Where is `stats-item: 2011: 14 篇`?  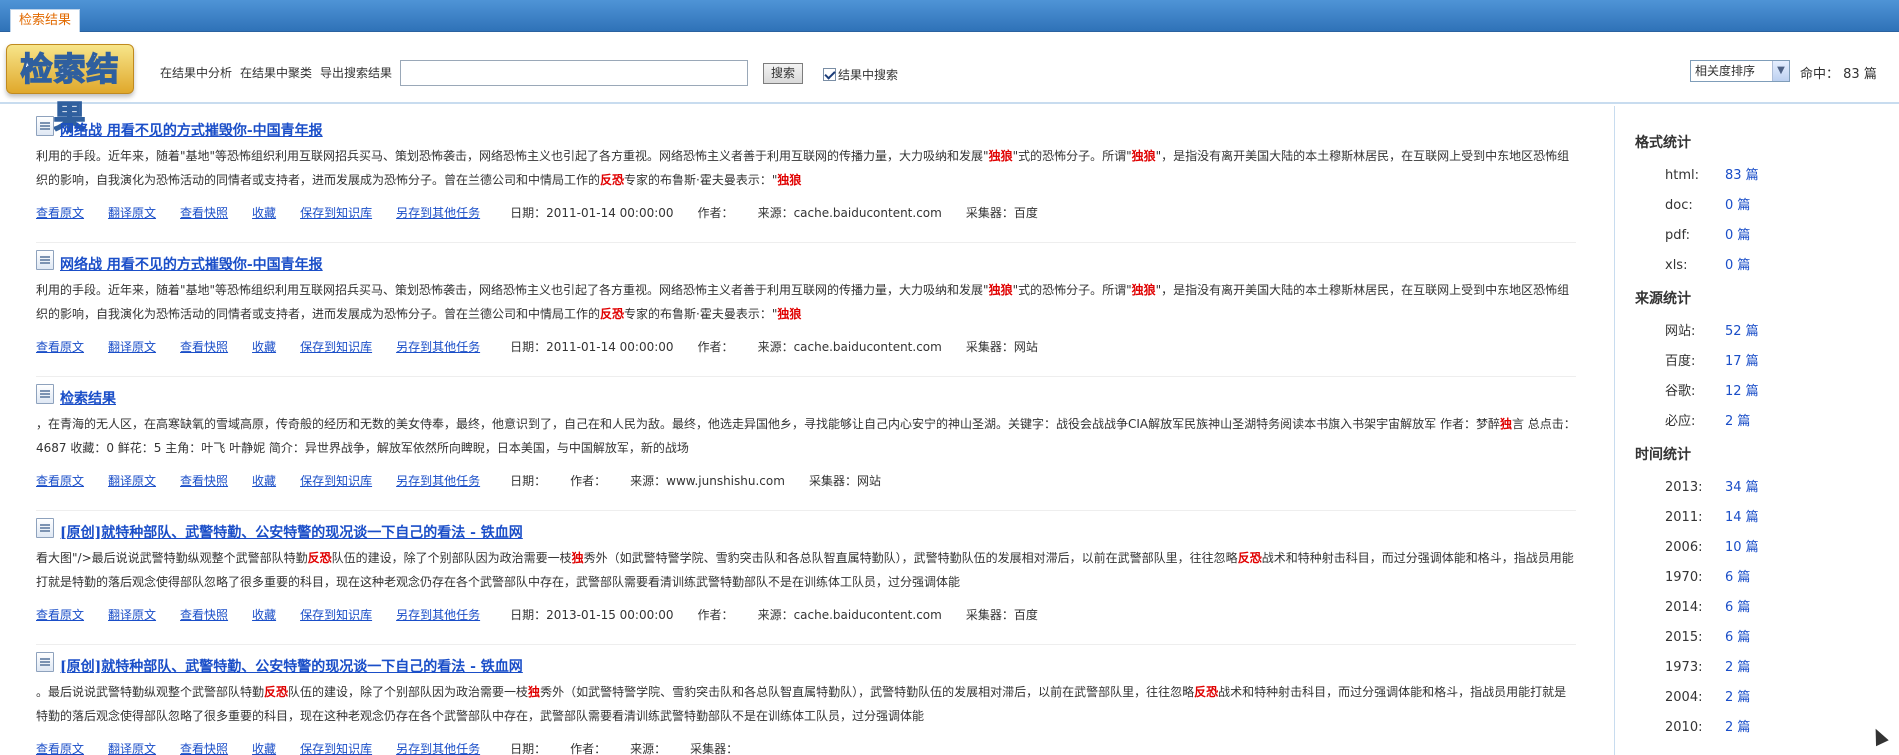
stats-item: 2011: 14 篇 is located at coordinates (1712, 515).